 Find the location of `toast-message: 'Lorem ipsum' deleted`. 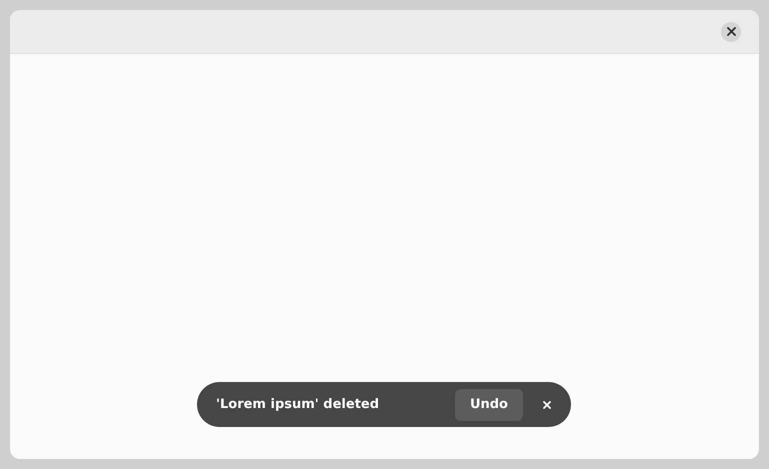

toast-message: 'Lorem ipsum' deleted is located at coordinates (298, 405).